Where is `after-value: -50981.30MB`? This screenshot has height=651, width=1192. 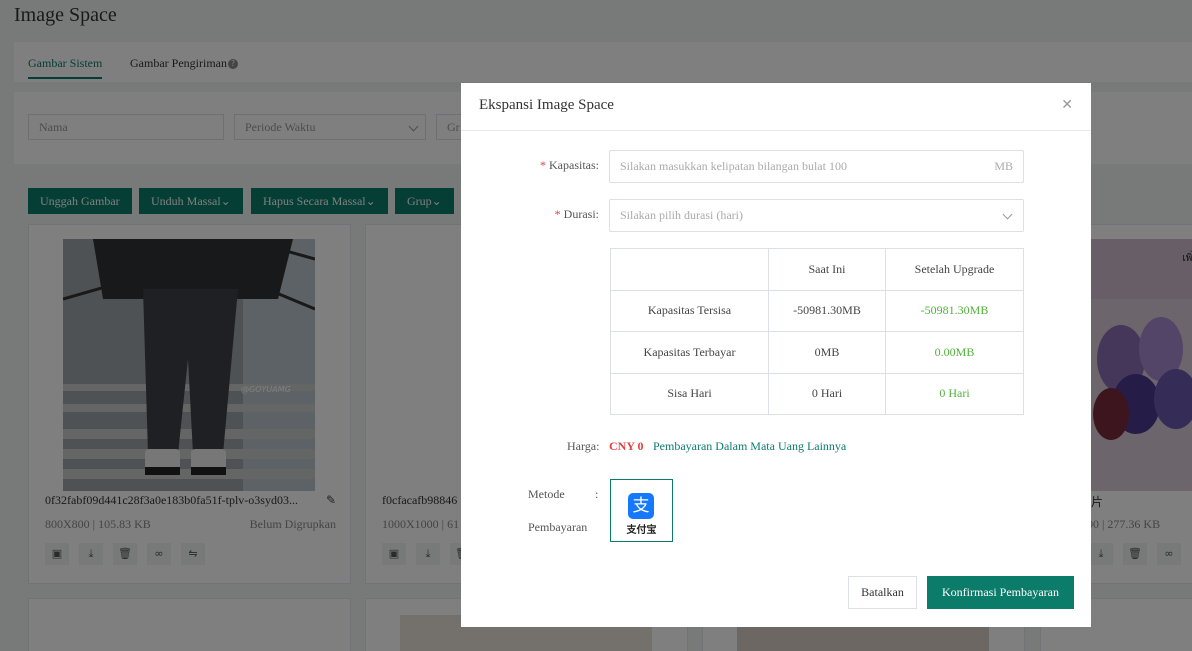
after-value: -50981.30MB is located at coordinates (954, 310).